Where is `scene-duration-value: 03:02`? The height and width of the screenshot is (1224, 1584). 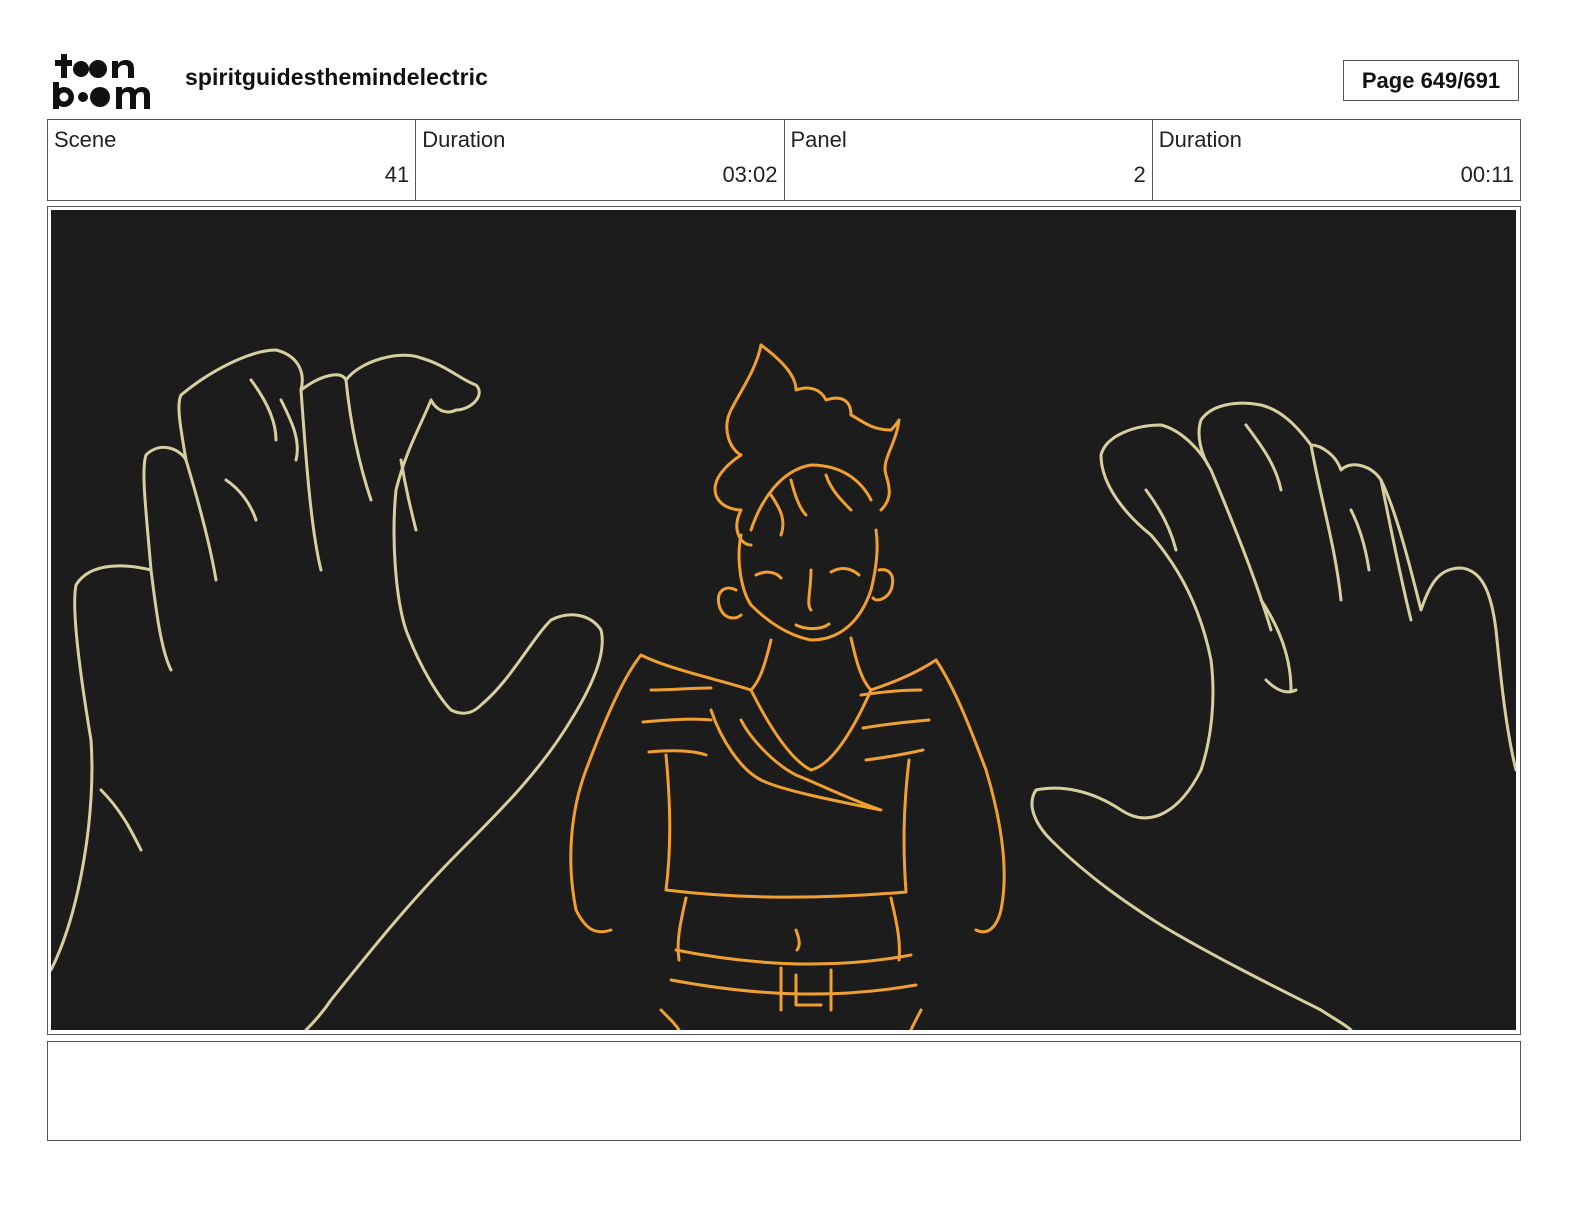 scene-duration-value: 03:02 is located at coordinates (750, 174).